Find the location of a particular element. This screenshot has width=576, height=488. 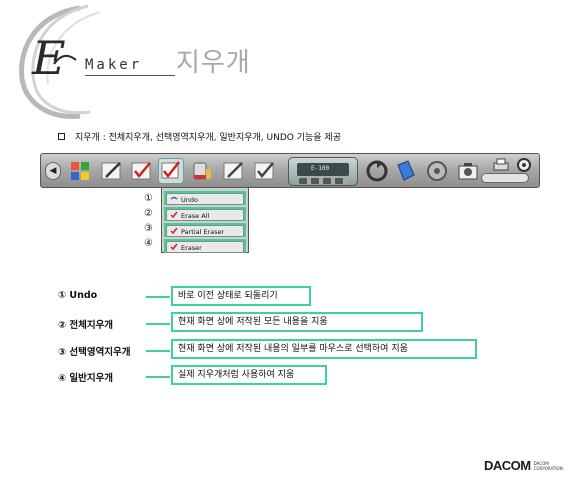

menu-item-label: Erase All is located at coordinates (195, 216).